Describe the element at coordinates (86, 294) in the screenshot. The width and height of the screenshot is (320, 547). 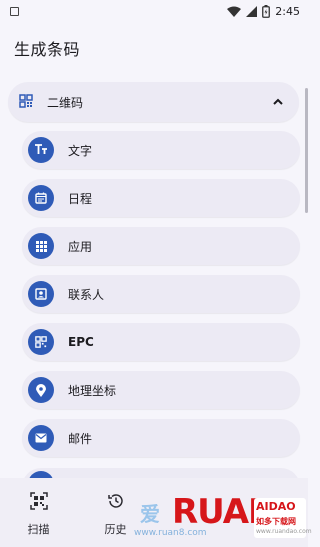
I see `list-item-label: 联系人` at that location.